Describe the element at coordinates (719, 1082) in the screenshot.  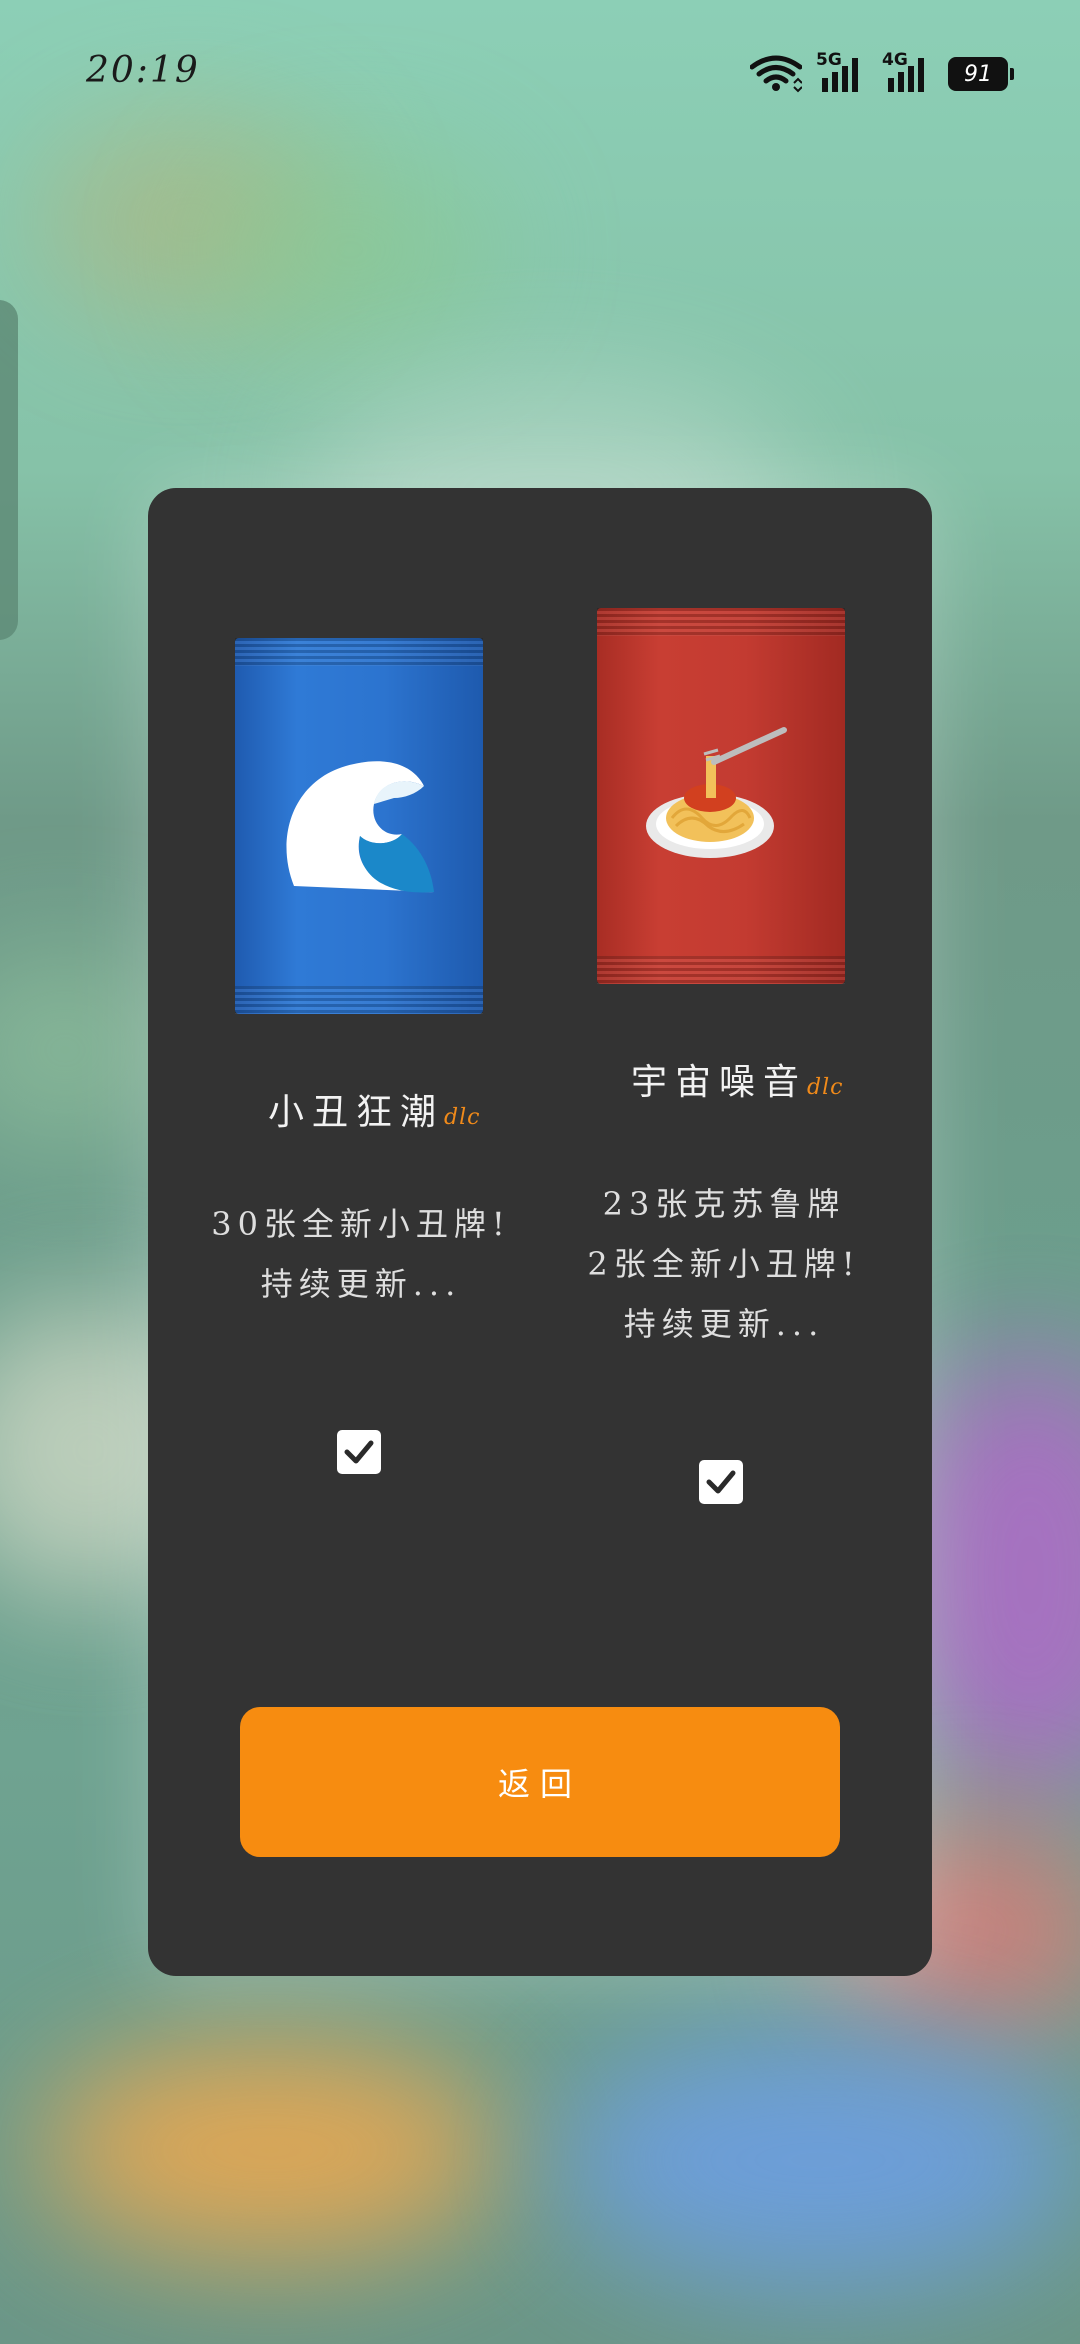
I see `pack-title-text: 宇宙噪音` at that location.